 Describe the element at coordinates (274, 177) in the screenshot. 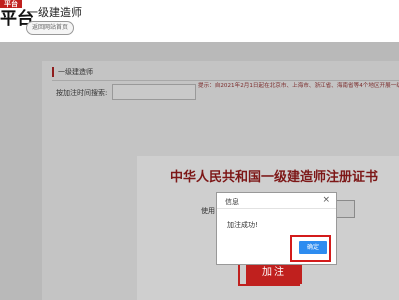

I see `certificate-title: 中华人民共和国一级建造师注册证书` at that location.